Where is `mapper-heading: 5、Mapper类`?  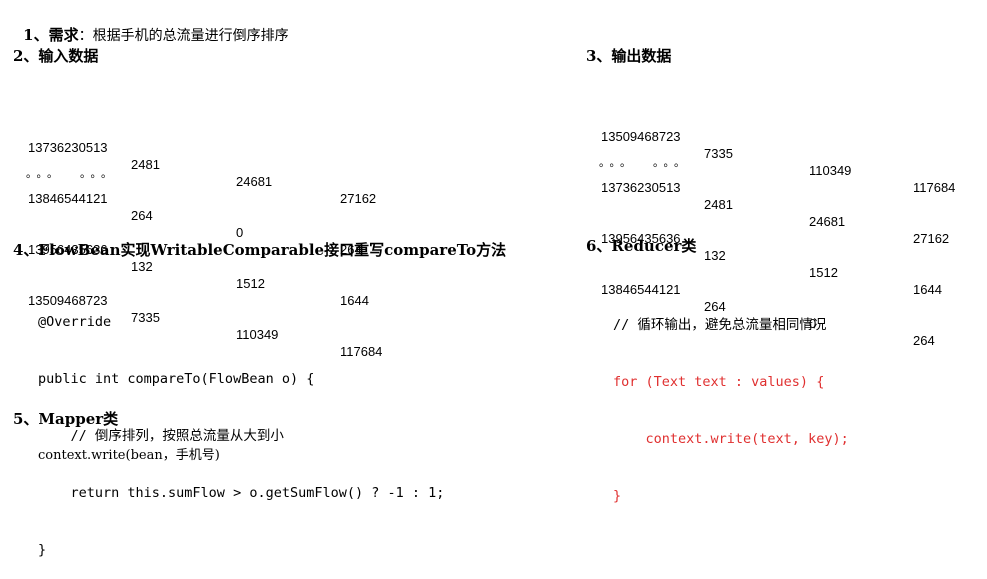 mapper-heading: 5、Mapper类 is located at coordinates (66, 419).